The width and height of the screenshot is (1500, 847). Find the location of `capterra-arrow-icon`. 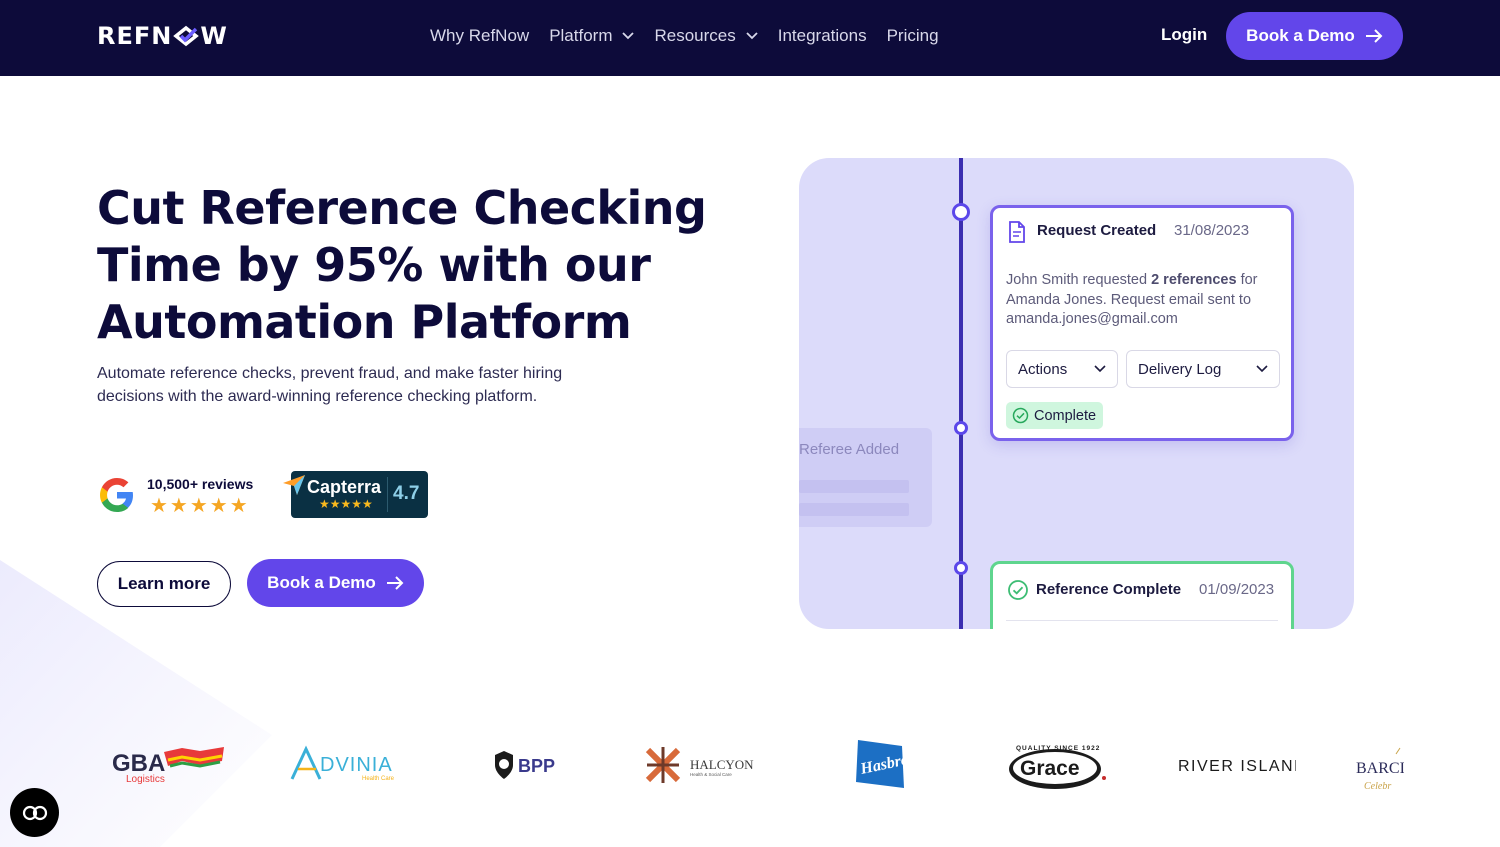

capterra-arrow-icon is located at coordinates (294, 485).